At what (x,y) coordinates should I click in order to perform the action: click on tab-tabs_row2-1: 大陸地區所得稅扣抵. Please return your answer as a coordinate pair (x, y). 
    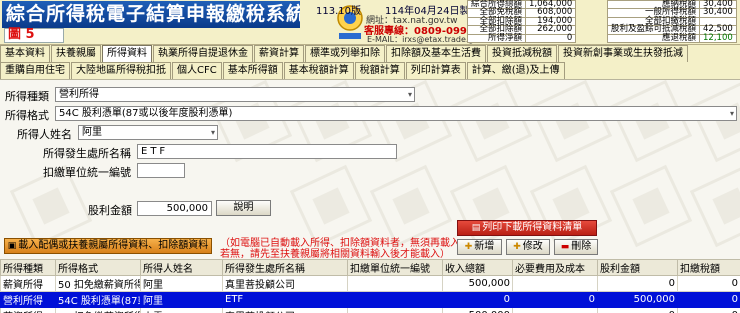
    Looking at the image, I should click on (121, 70).